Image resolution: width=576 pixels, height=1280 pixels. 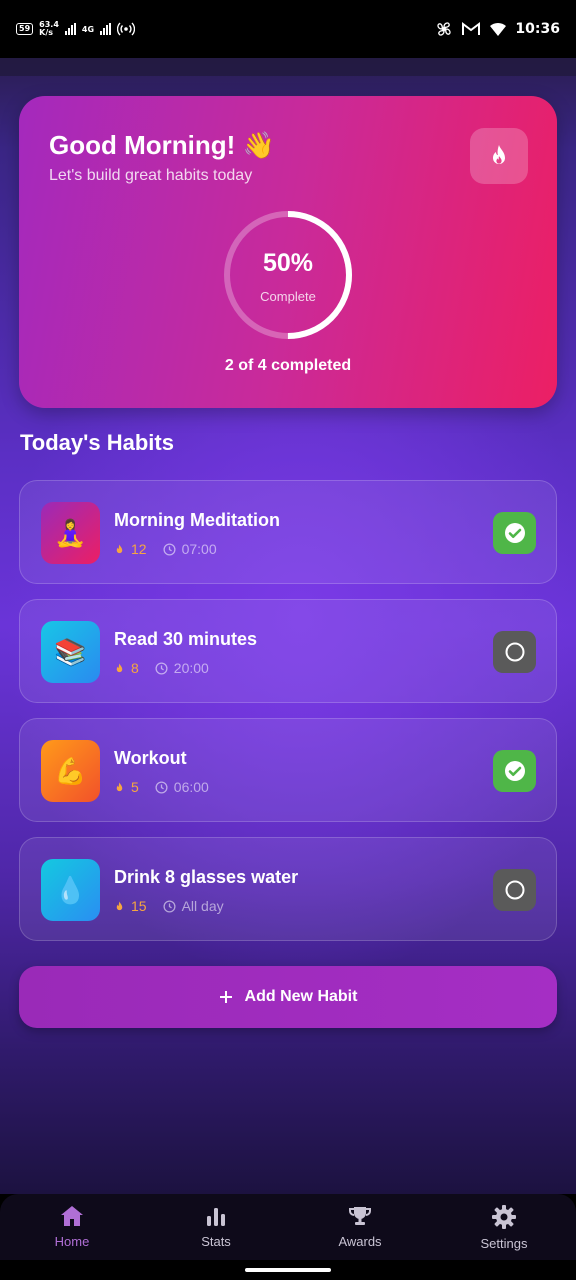 I want to click on schedule-time: 07:00, so click(x=199, y=549).